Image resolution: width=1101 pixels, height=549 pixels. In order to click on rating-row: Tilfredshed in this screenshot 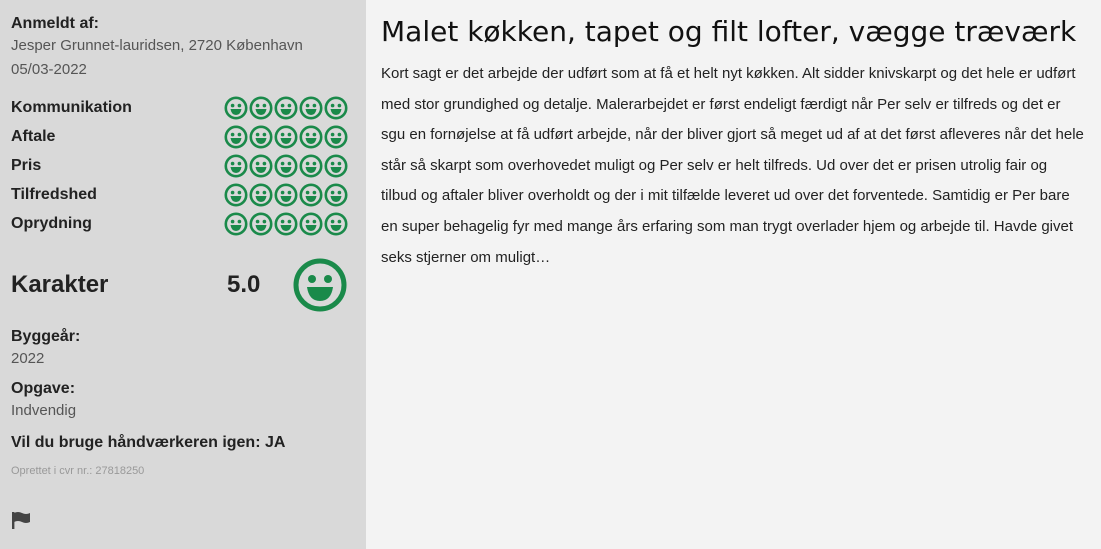, I will do `click(179, 194)`.